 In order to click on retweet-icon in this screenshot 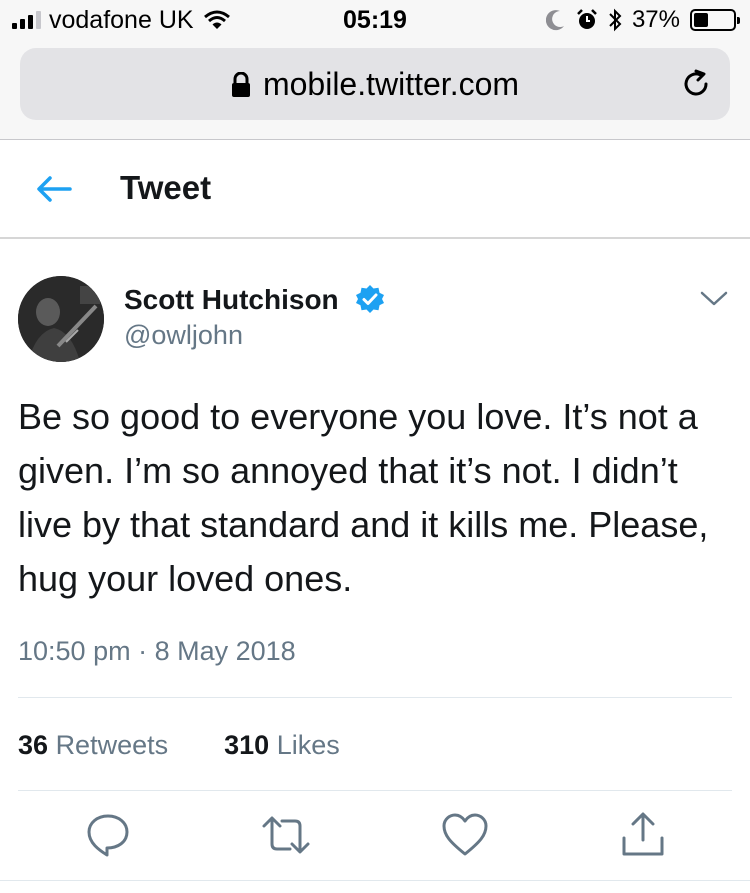, I will do `click(286, 837)`.